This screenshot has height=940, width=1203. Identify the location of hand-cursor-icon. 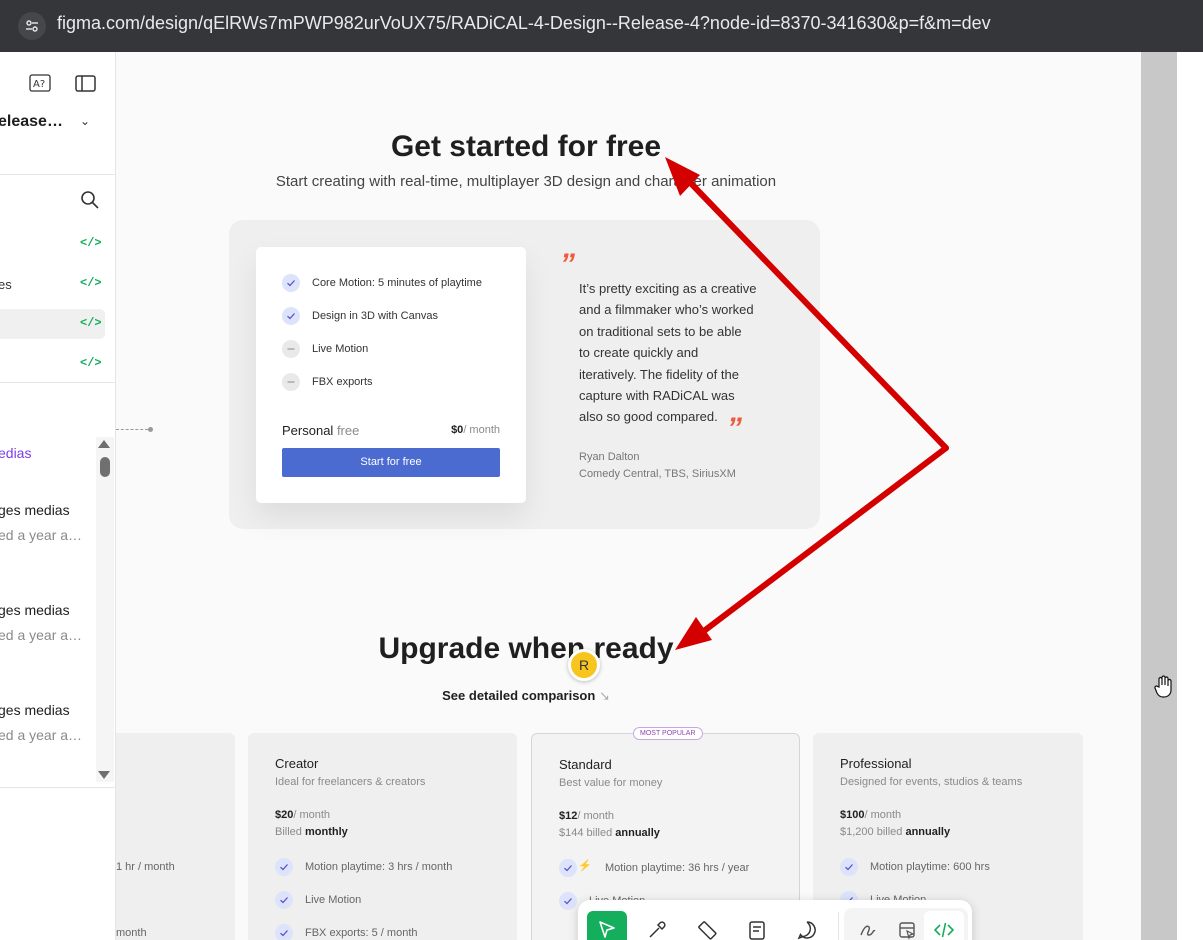
(1164, 689).